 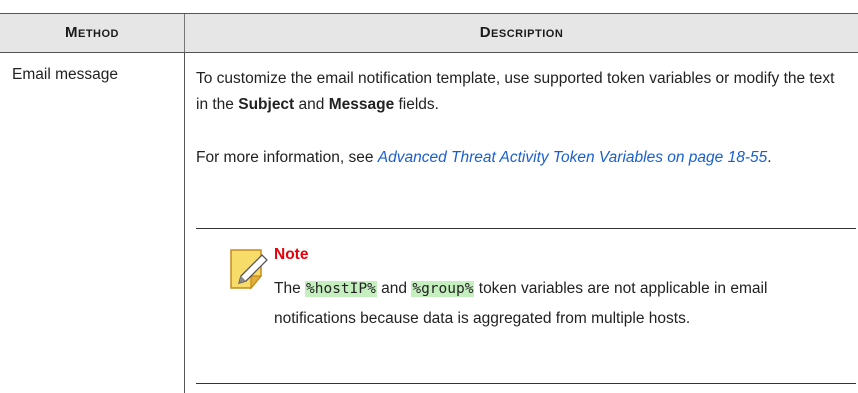 What do you see at coordinates (291, 254) in the screenshot?
I see `note-label: Note` at bounding box center [291, 254].